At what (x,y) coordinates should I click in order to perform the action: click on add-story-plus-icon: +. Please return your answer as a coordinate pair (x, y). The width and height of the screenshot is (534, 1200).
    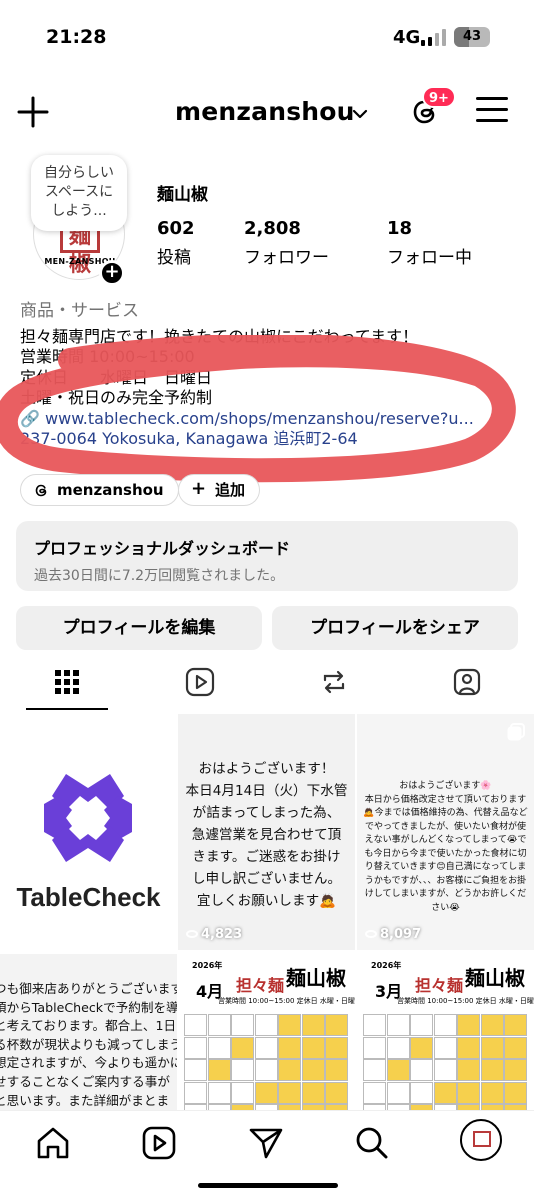
    Looking at the image, I should click on (112, 273).